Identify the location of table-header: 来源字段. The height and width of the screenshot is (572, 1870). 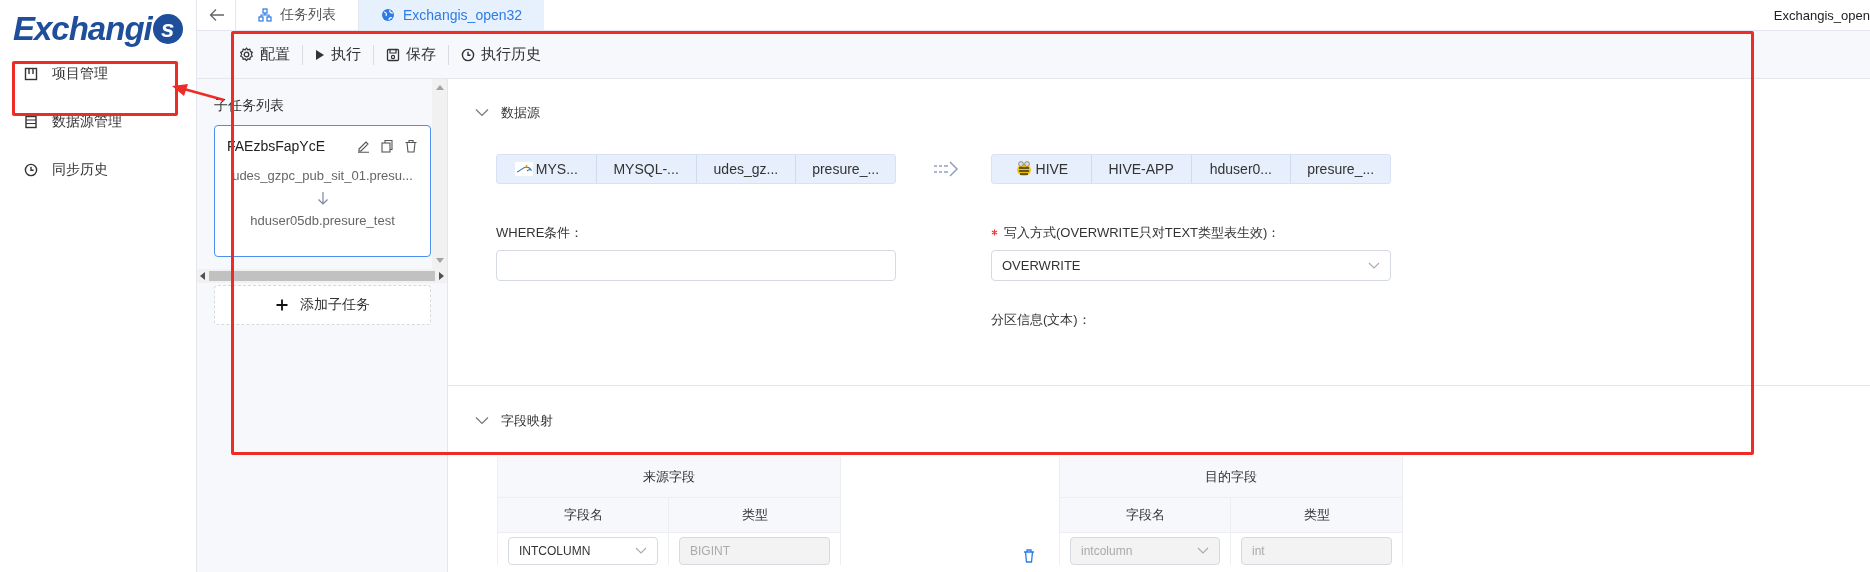
(669, 477).